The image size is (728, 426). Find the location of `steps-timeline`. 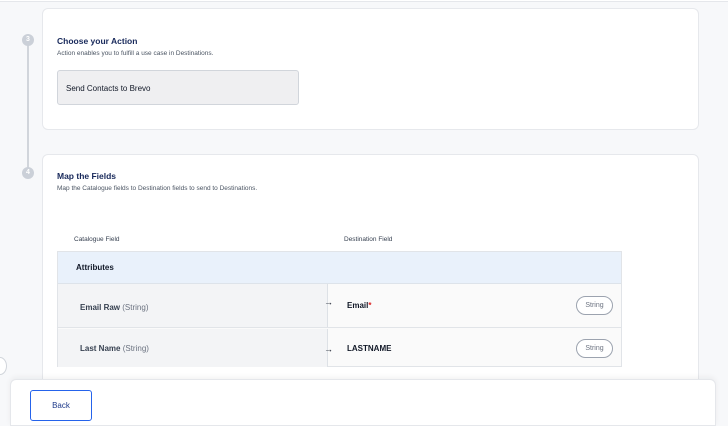

steps-timeline is located at coordinates (28, 104).